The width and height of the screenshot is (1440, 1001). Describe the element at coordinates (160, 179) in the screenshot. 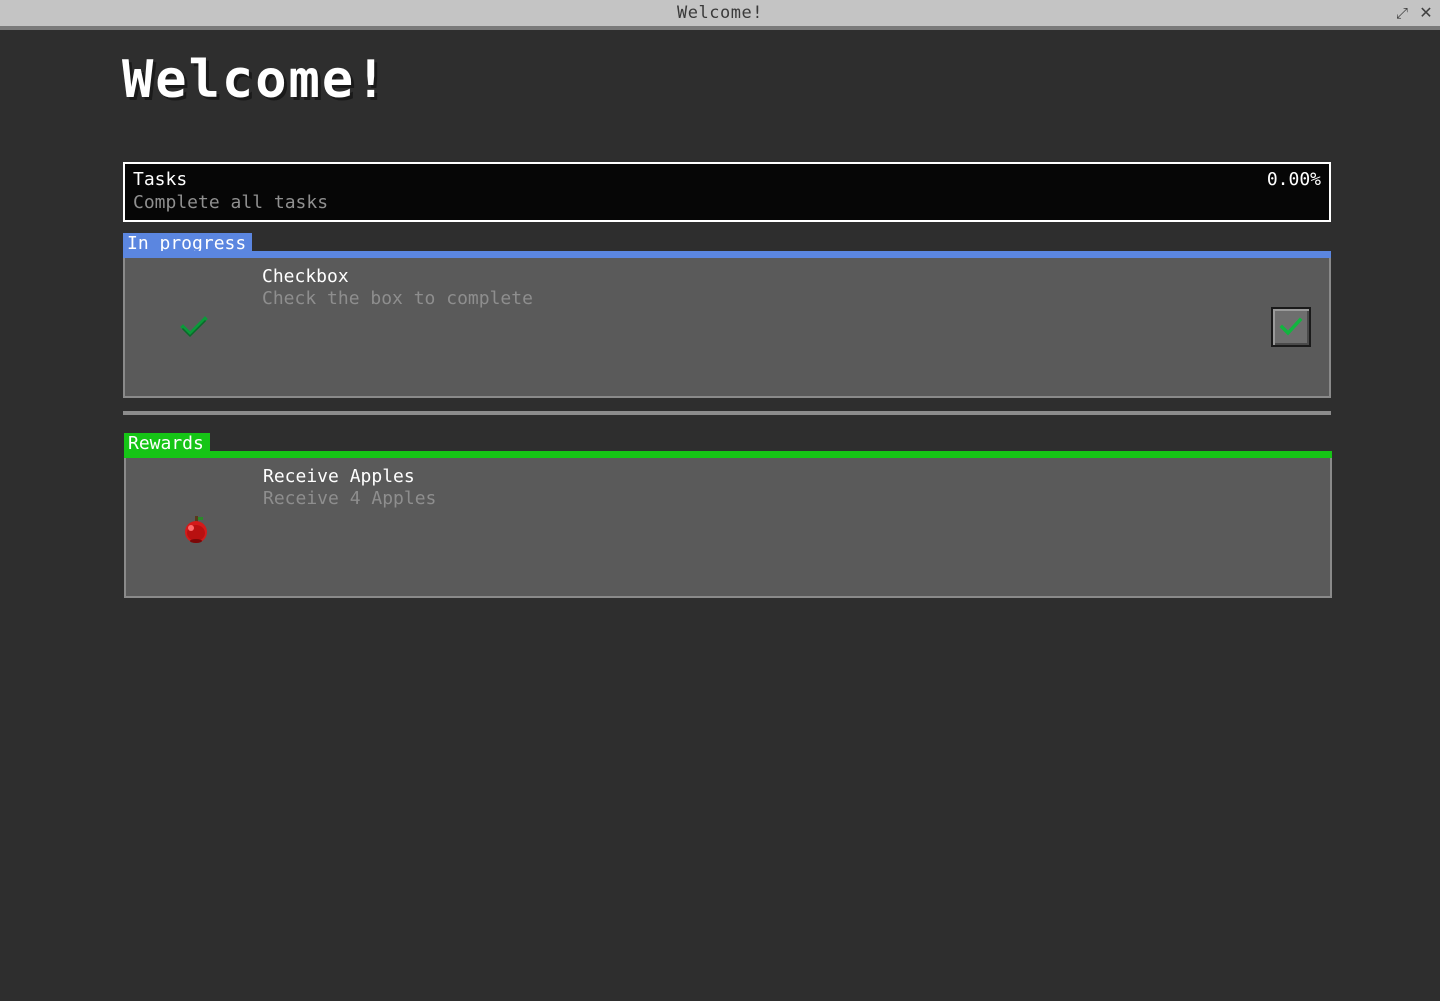

I see `tasks-title: Tasks` at that location.